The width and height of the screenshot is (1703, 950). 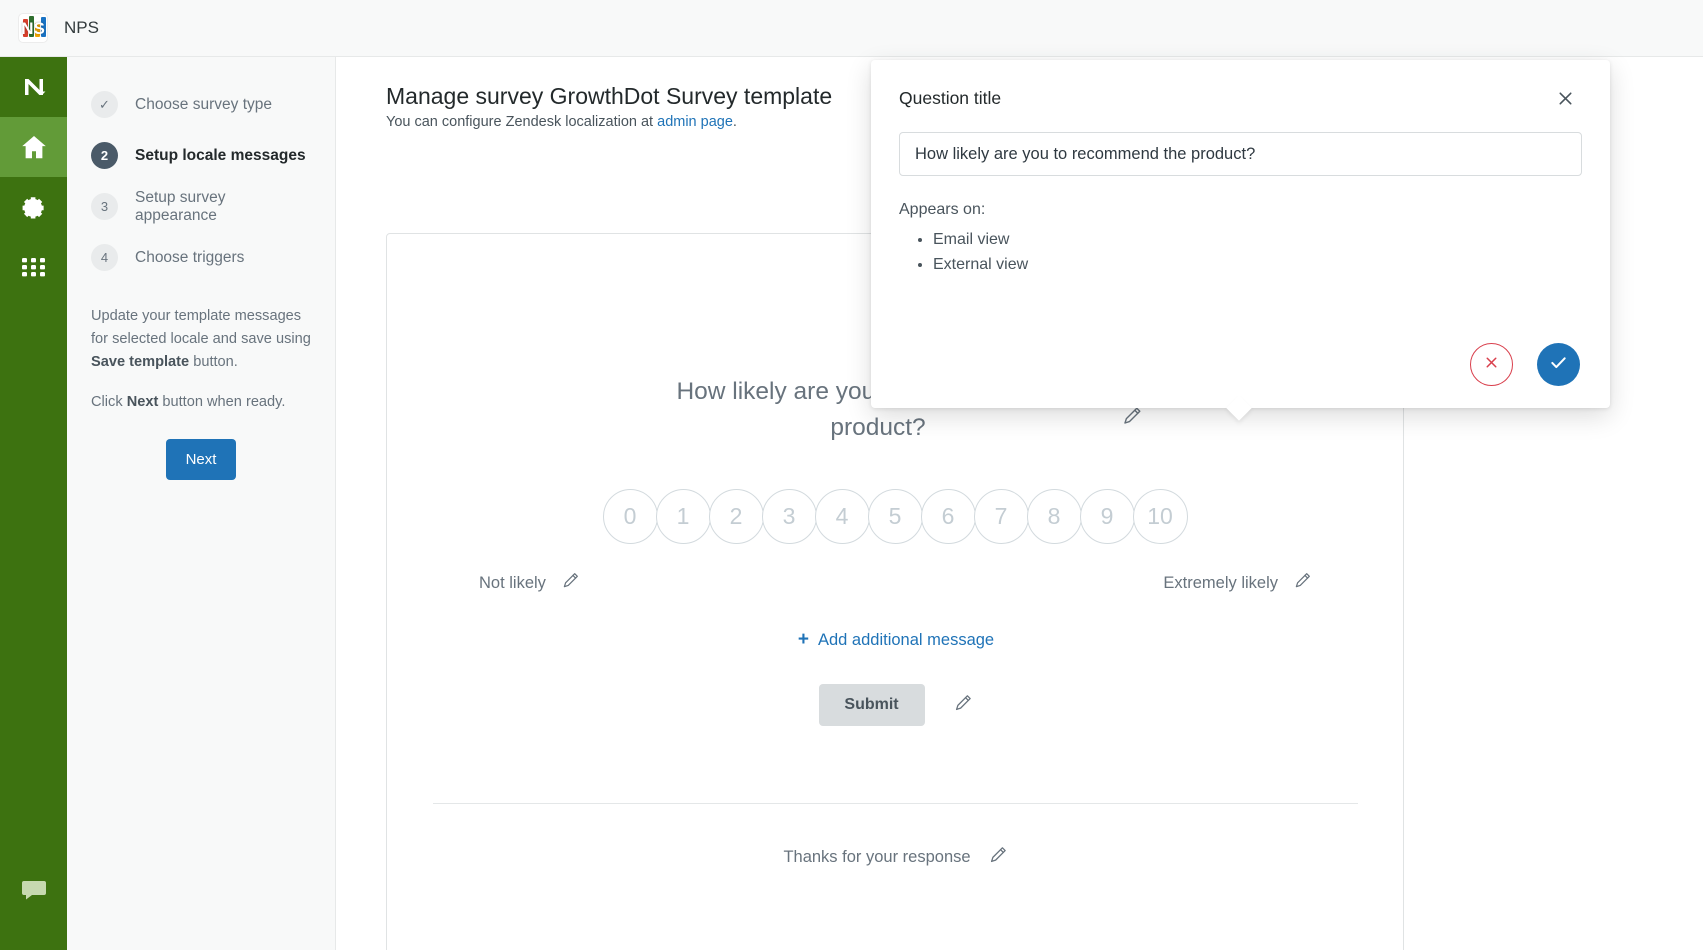 I want to click on top-bar: NS NPS, so click(x=851, y=28).